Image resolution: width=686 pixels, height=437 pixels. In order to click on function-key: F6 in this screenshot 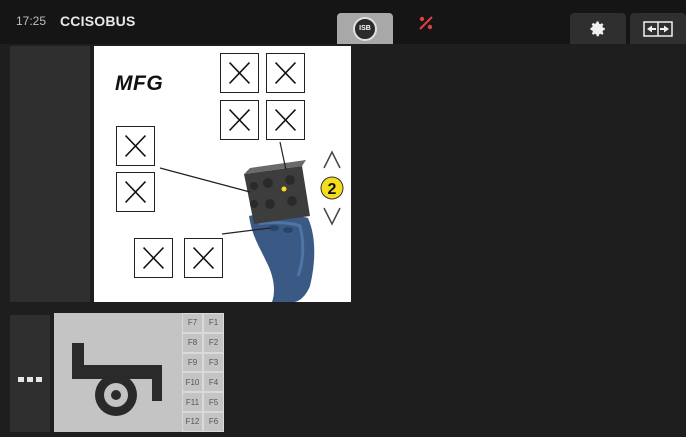, I will do `click(213, 422)`.